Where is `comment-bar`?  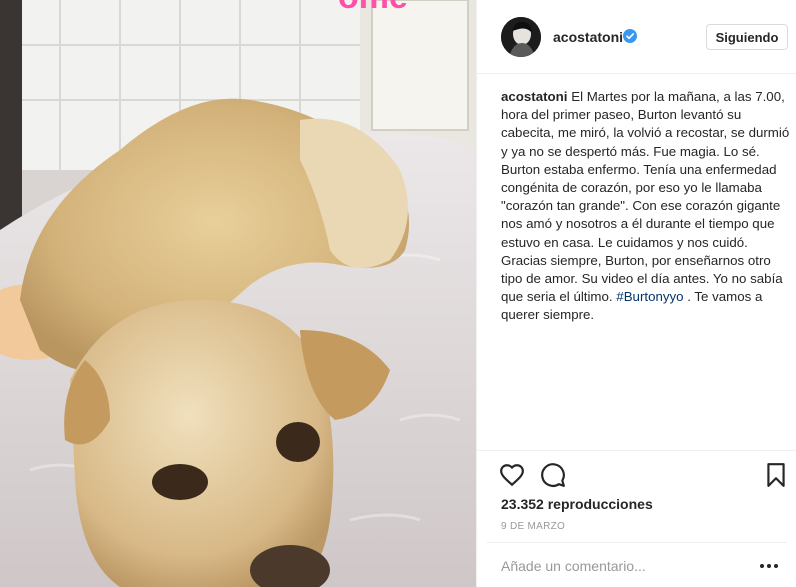 comment-bar is located at coordinates (637, 564).